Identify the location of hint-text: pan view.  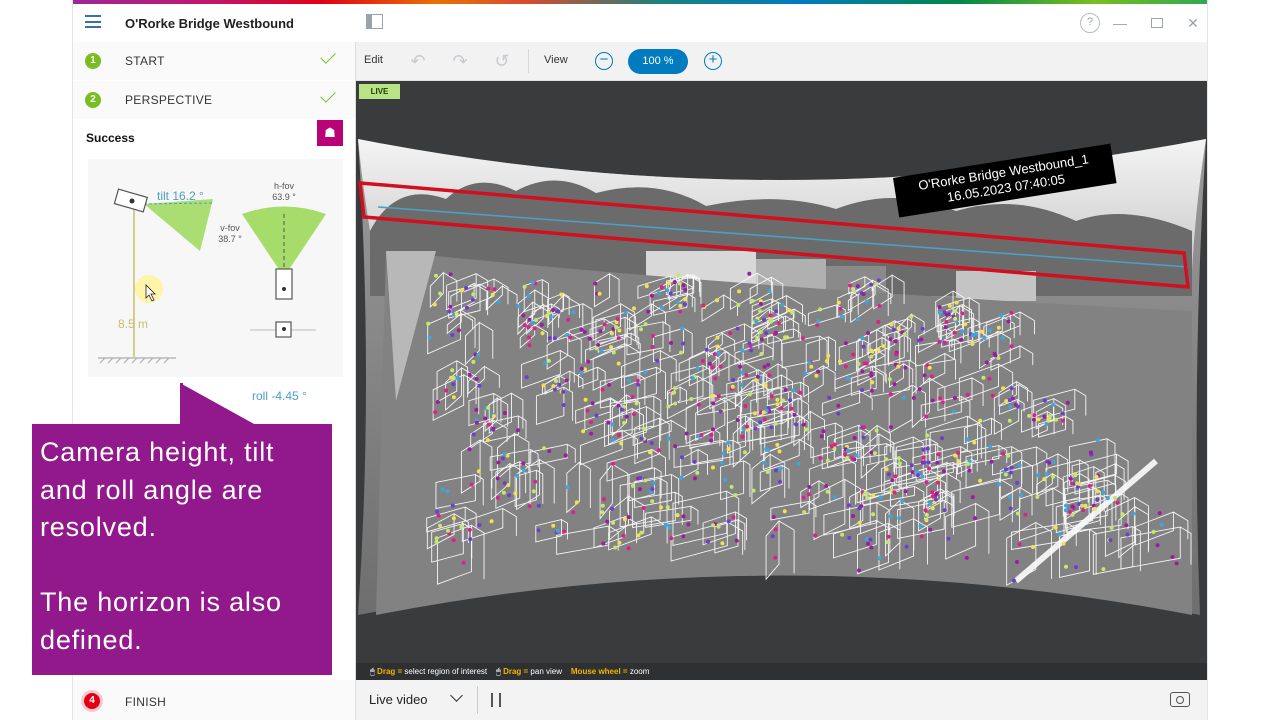
(546, 671).